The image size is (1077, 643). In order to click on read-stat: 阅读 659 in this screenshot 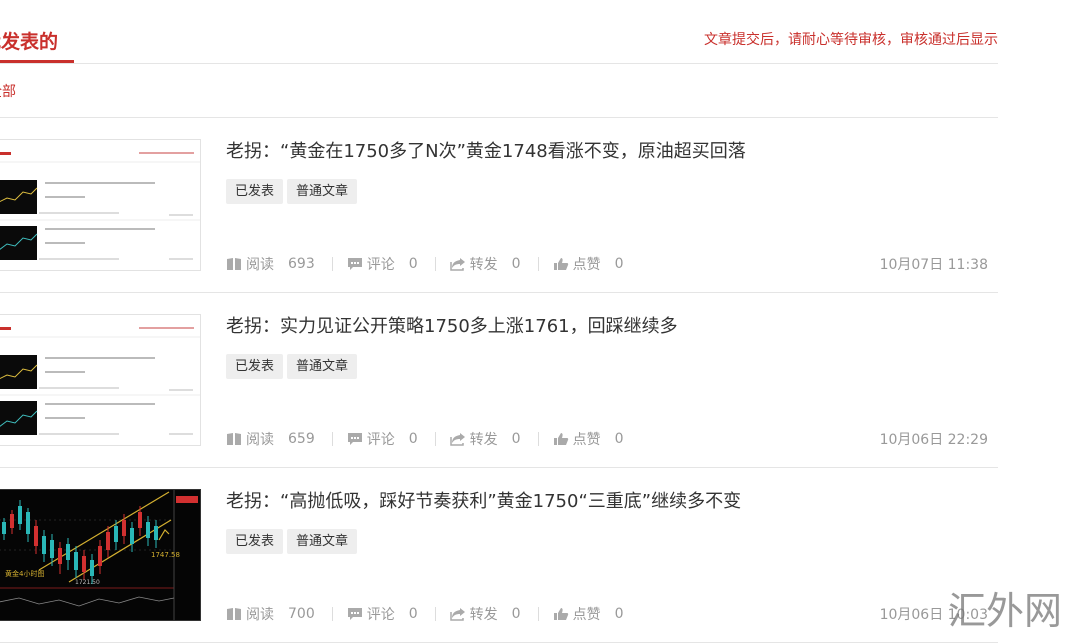, I will do `click(270, 439)`.